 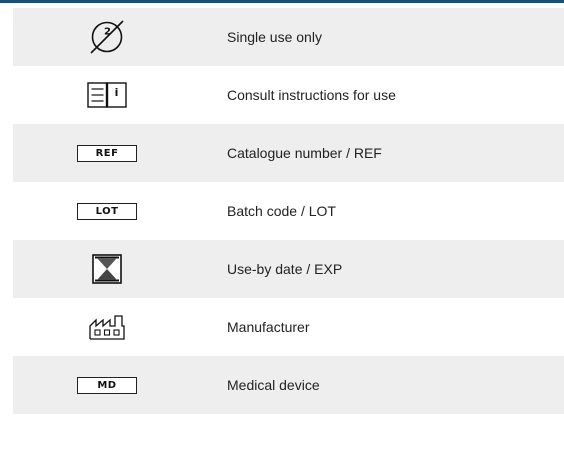 I want to click on top-rule, so click(x=282, y=1).